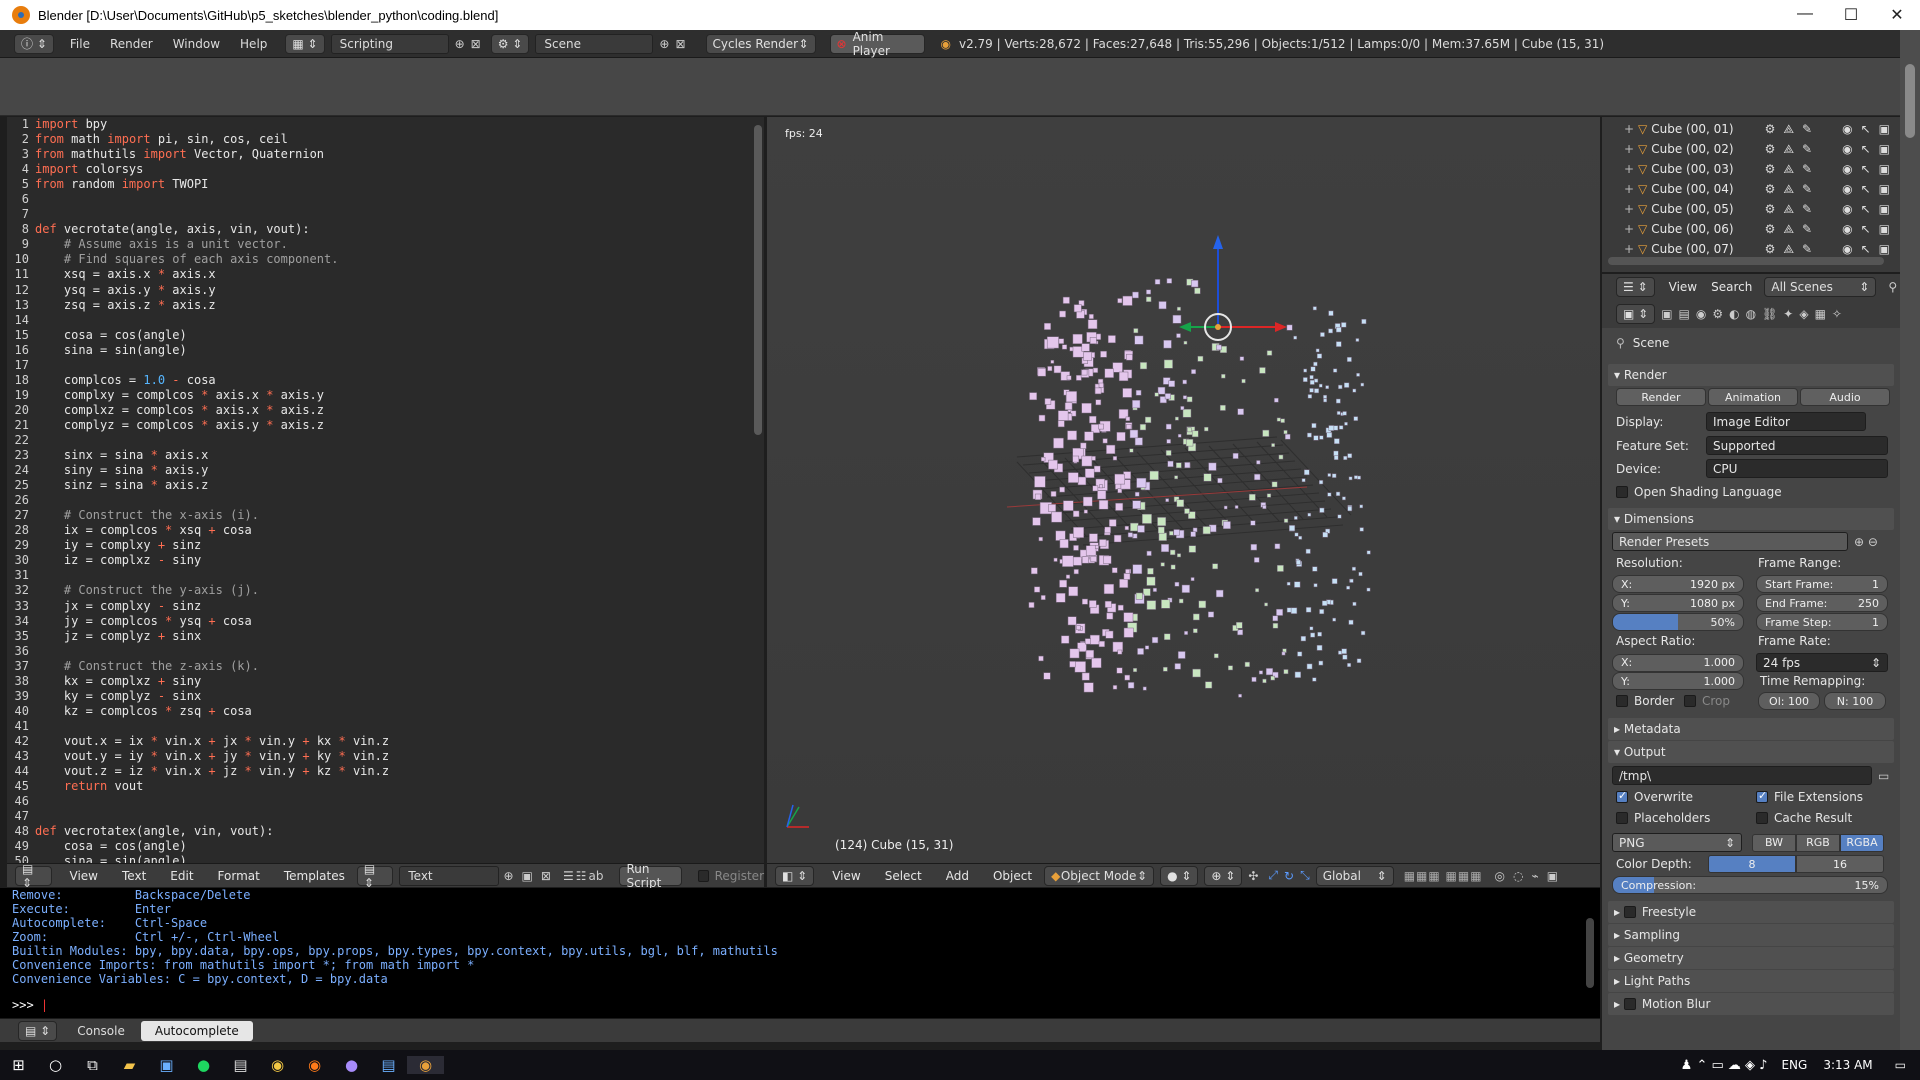 This screenshot has width=1920, height=1080. Describe the element at coordinates (510, 43) in the screenshot. I see `scene-icon: ⚙ ⇕` at that location.